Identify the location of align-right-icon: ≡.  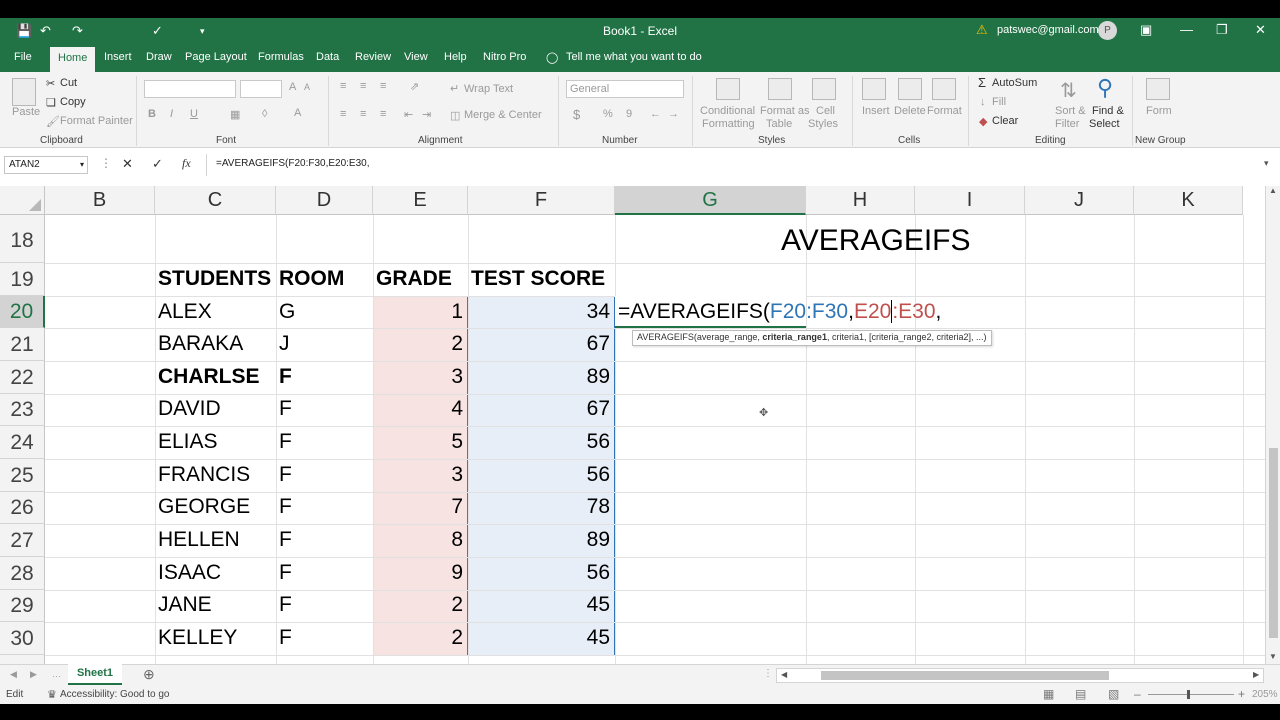
(383, 114).